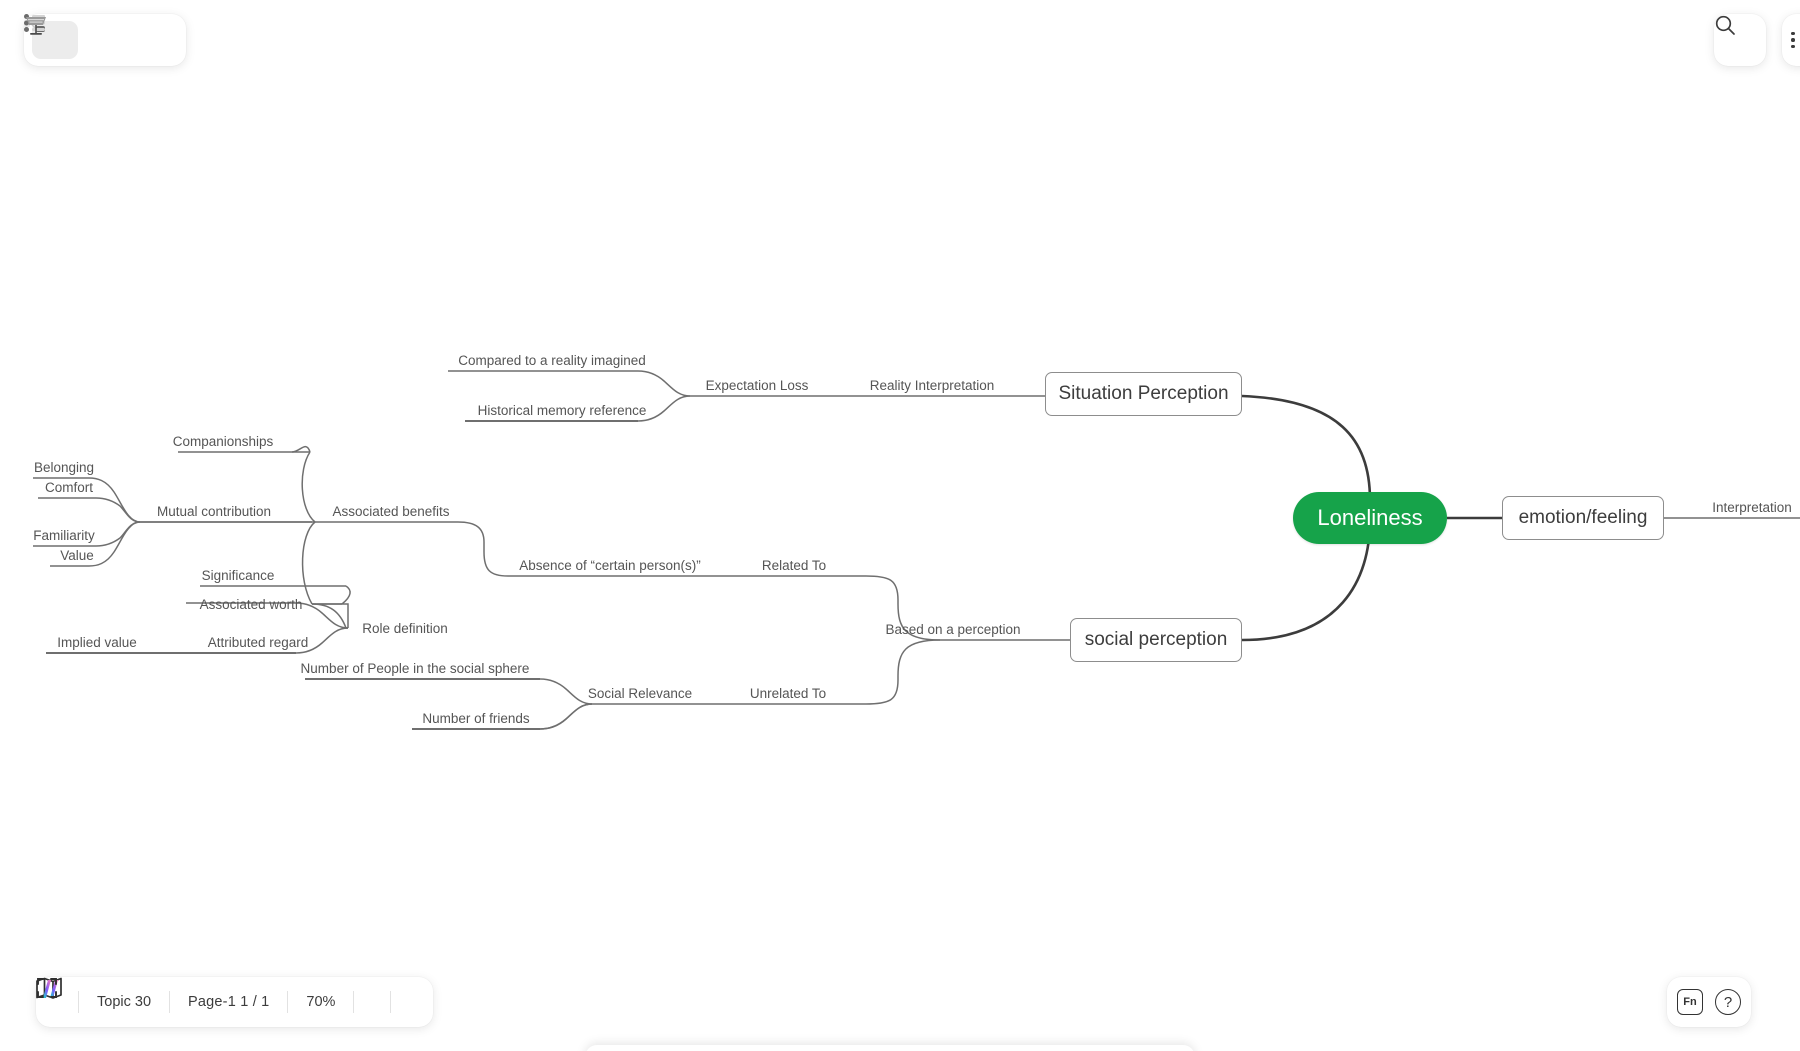 This screenshot has width=1800, height=1051. What do you see at coordinates (76, 36) in the screenshot?
I see `view-button-outline` at bounding box center [76, 36].